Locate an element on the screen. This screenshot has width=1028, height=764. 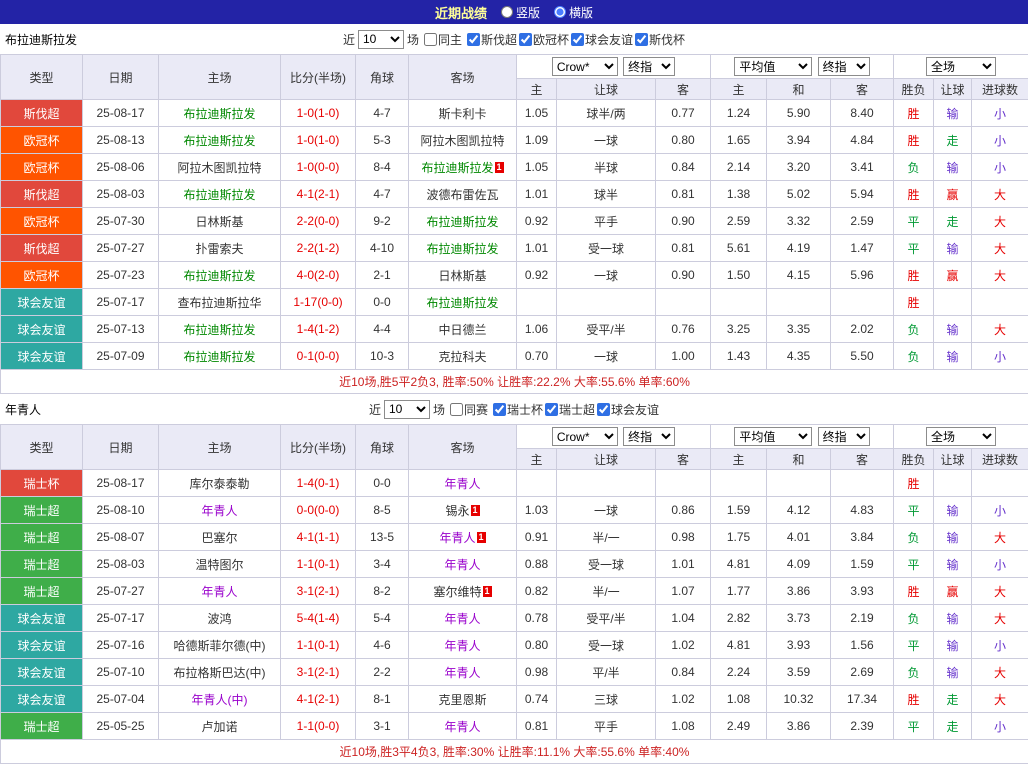
league-filter: 欧冠杯 is located at coordinates (544, 39).